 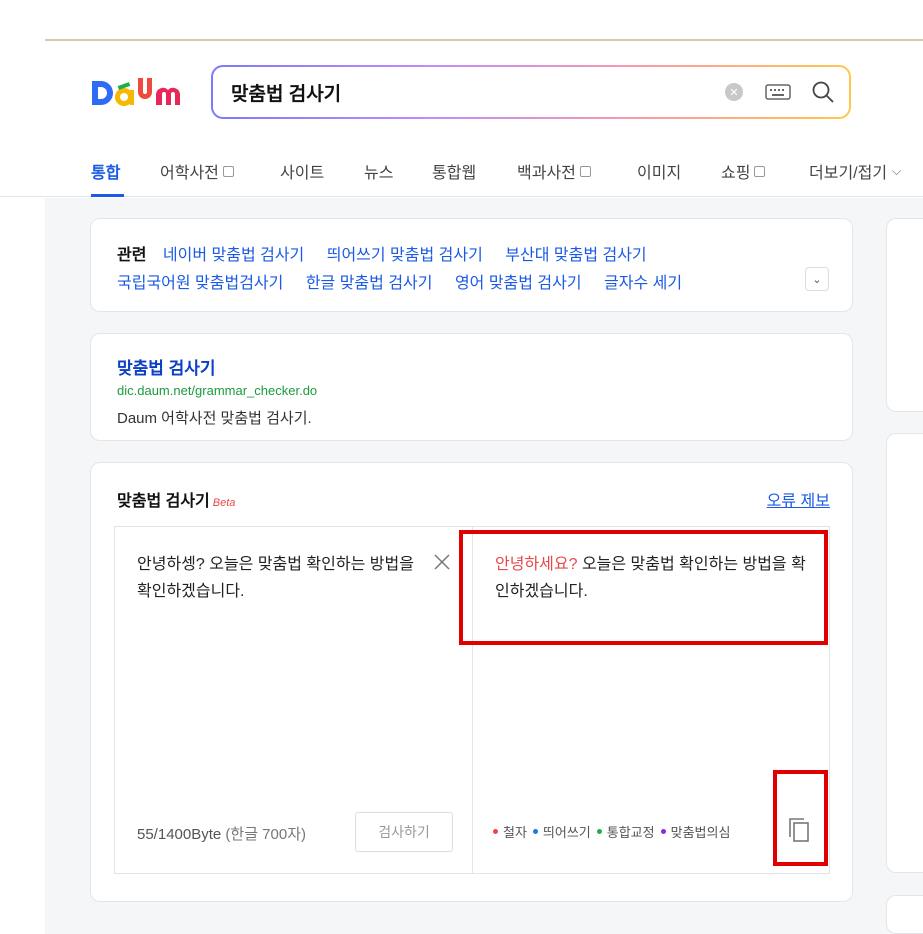 I want to click on related-link: 한글 맞춤법 검사기, so click(x=369, y=283).